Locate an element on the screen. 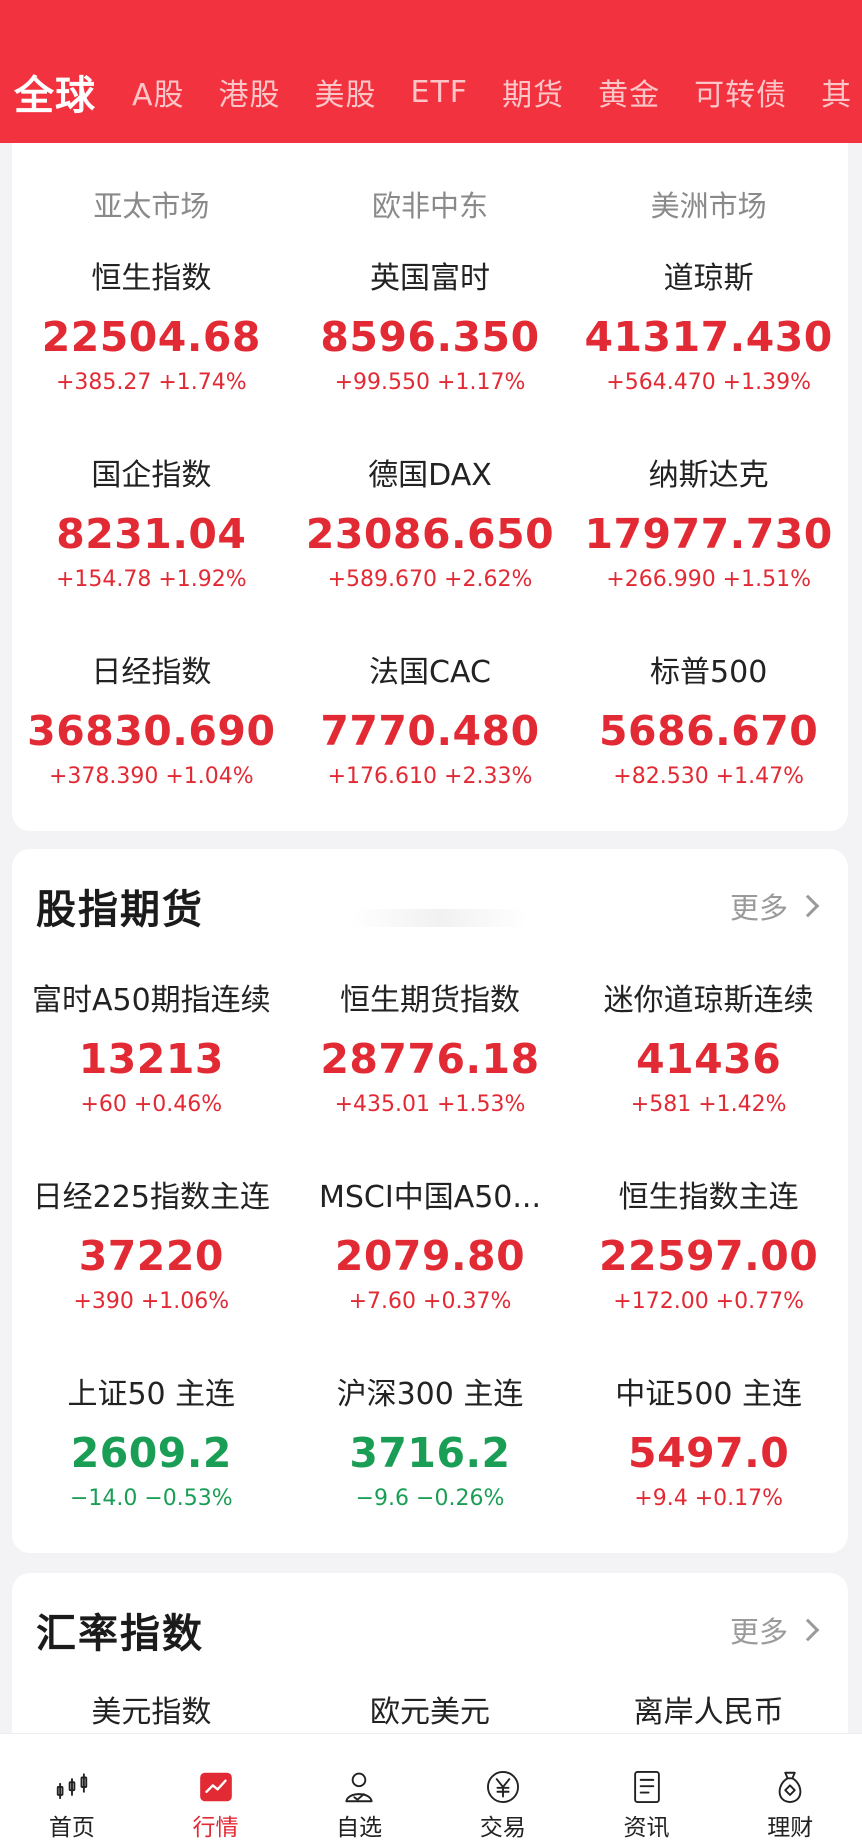 The height and width of the screenshot is (1842, 862). bottom-nav: 首页 行情 自选 交易 资讯 理财 is located at coordinates (431, 1787).